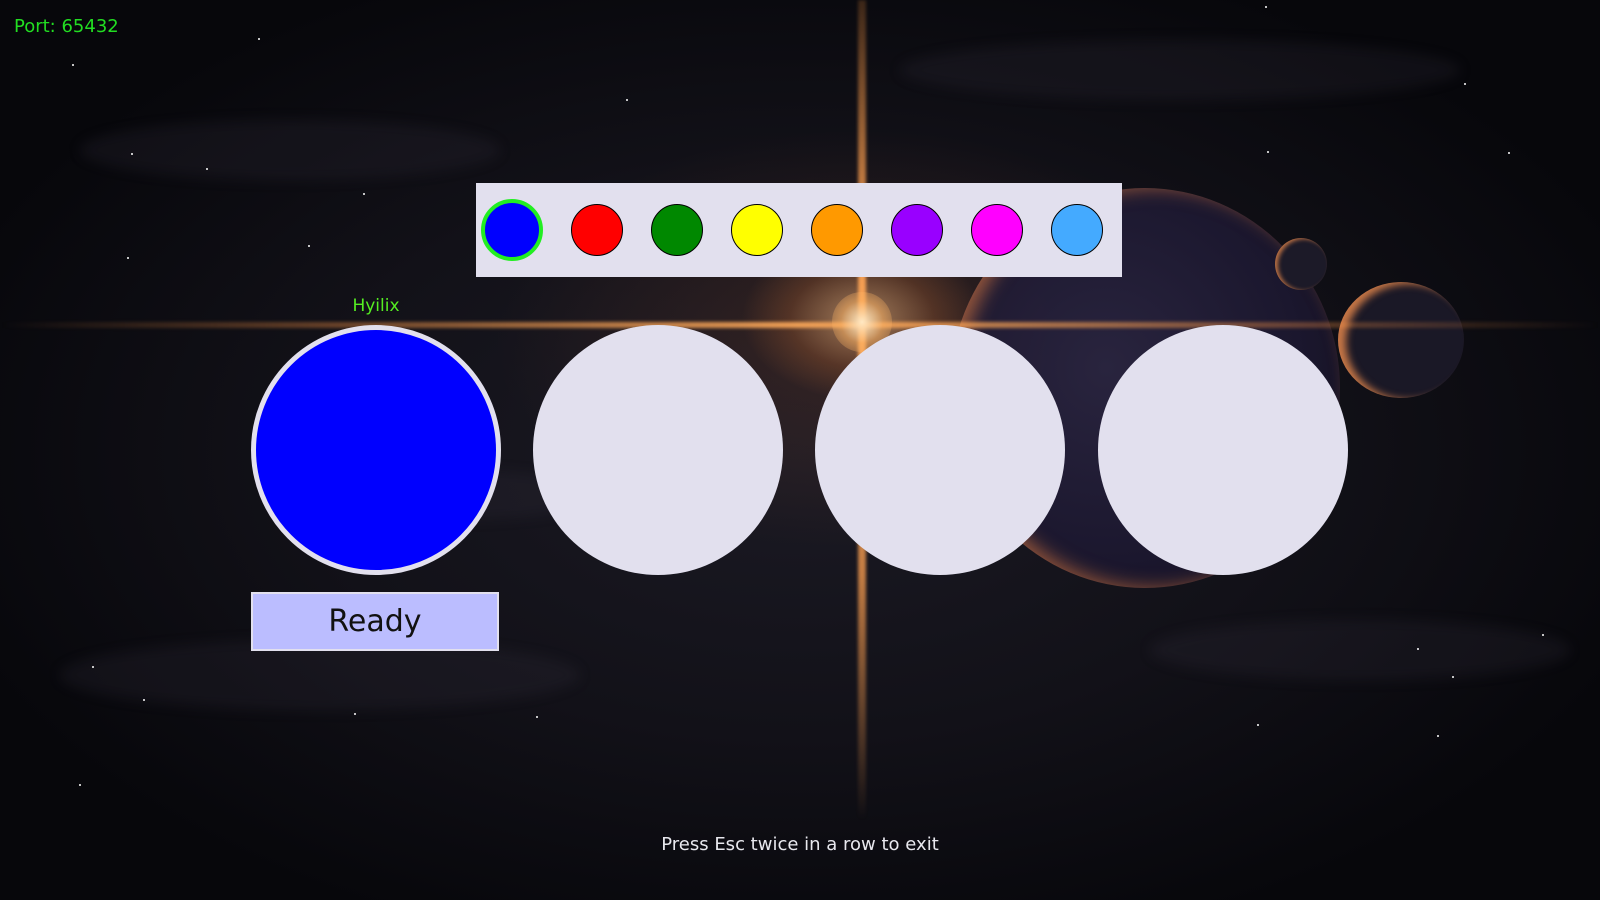 This screenshot has width=1600, height=900. I want to click on port-label: Port: 65432, so click(66, 26).